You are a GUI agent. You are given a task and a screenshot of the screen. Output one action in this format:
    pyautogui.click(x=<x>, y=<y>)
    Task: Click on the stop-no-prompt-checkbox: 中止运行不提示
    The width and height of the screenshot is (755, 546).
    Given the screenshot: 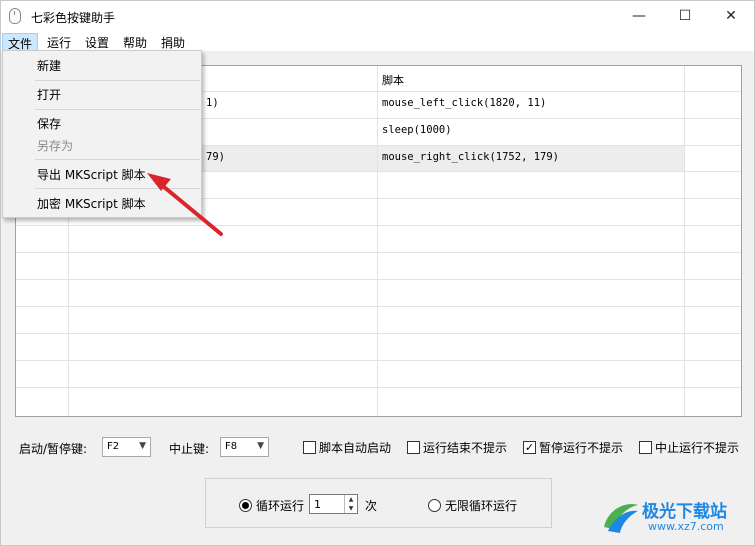 What is the action you would take?
    pyautogui.click(x=689, y=447)
    